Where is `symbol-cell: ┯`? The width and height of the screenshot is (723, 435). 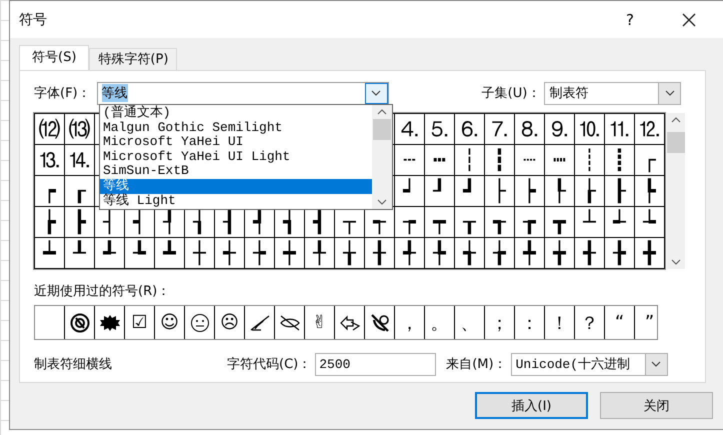 symbol-cell: ┯ is located at coordinates (440, 222).